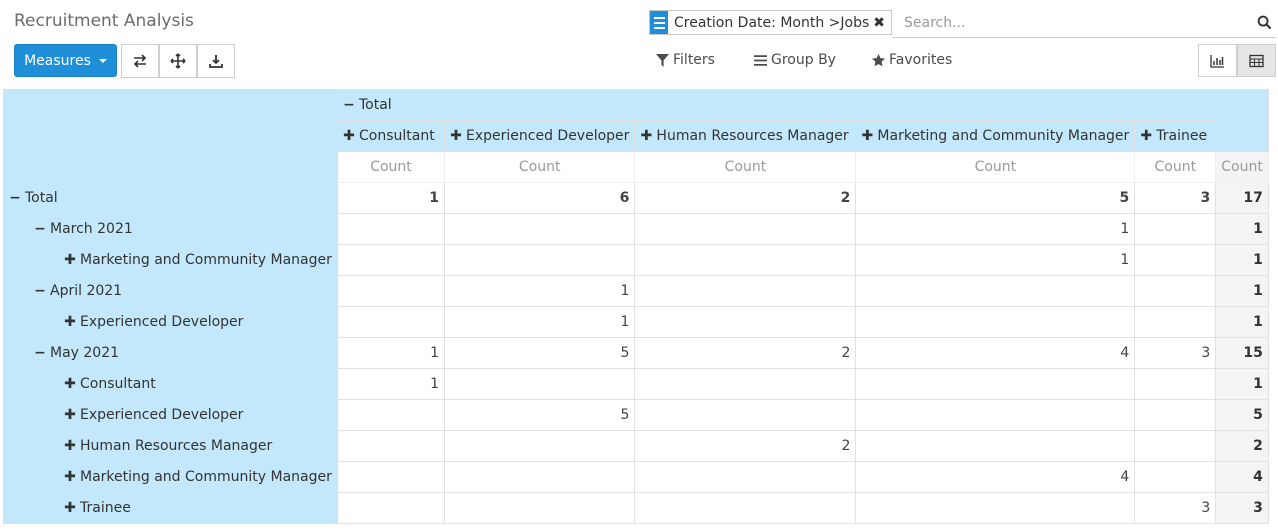 This screenshot has height=530, width=1278. I want to click on group-by-button: Group By, so click(795, 60).